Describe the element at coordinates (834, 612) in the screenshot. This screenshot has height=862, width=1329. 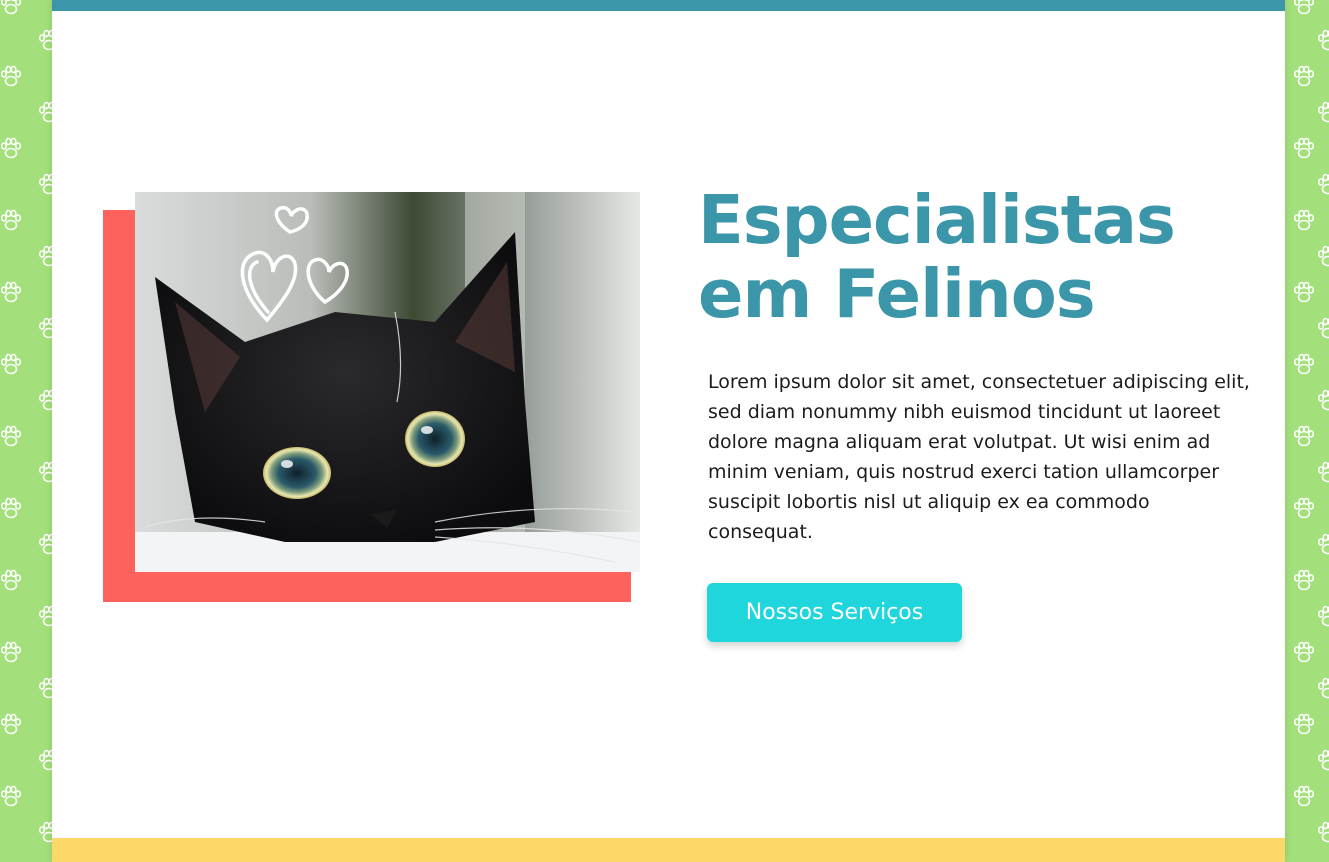
I see `services-button: Nossos Serviços` at that location.